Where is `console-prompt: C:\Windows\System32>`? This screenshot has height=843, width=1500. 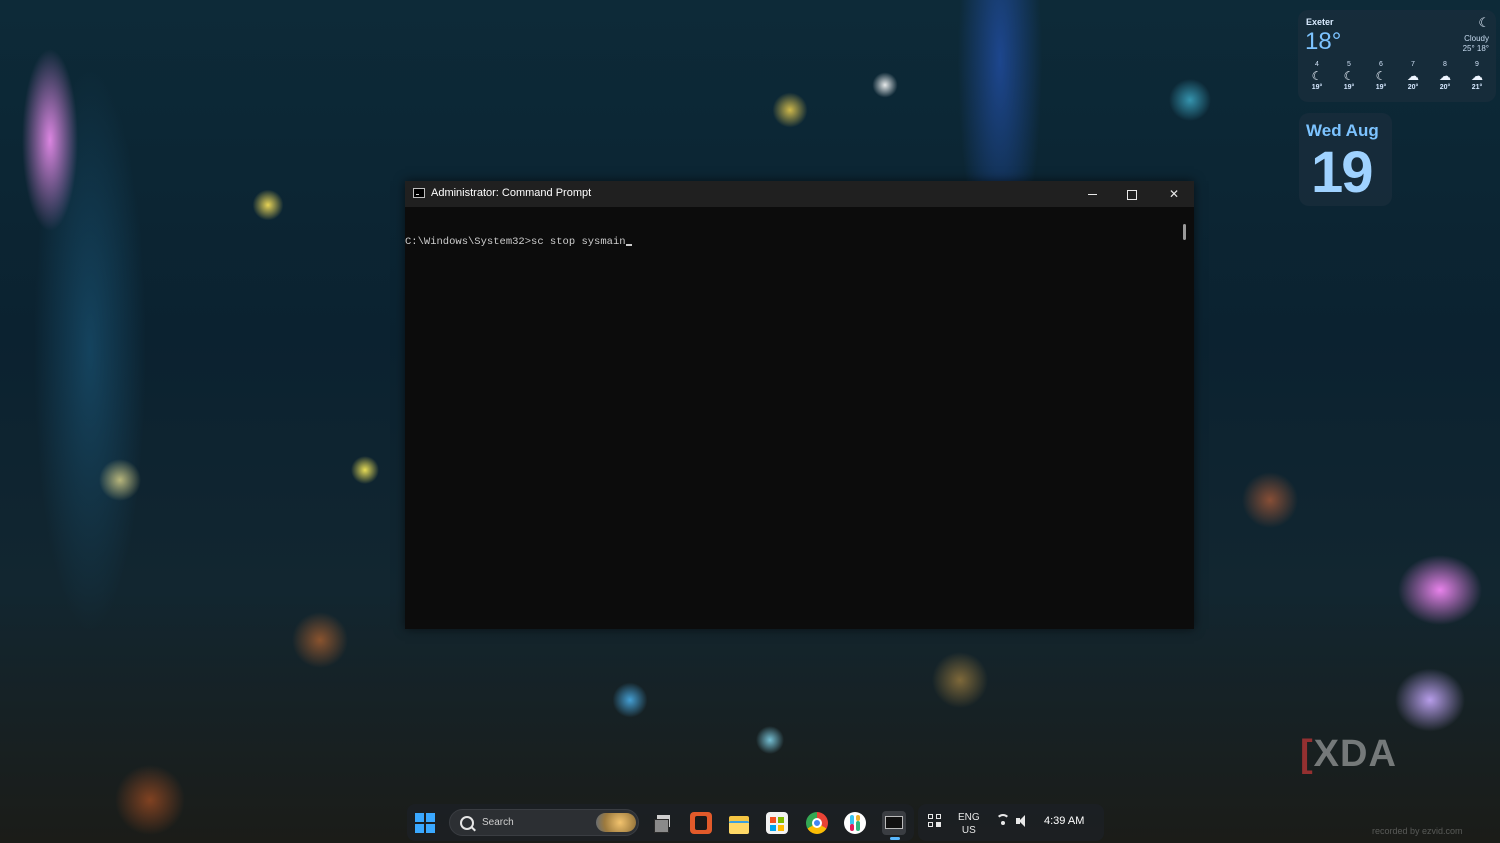
console-prompt: C:\Windows\System32> is located at coordinates (468, 242).